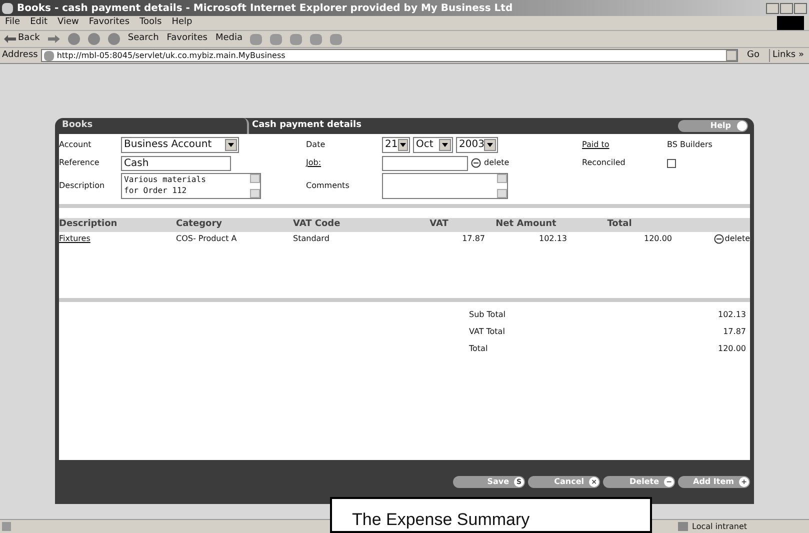 The width and height of the screenshot is (809, 533). What do you see at coordinates (344, 163) in the screenshot?
I see `job-link: Job:` at bounding box center [344, 163].